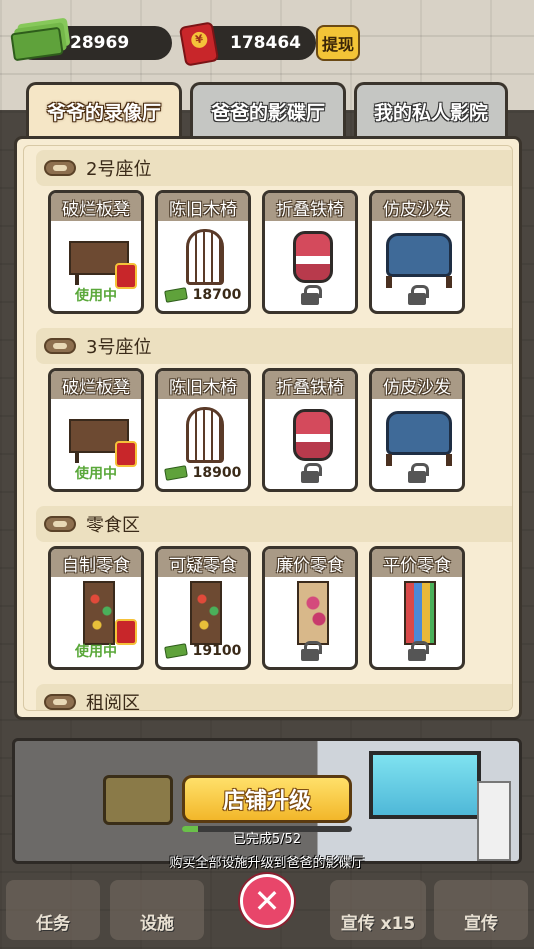 This screenshot has height=949, width=534. What do you see at coordinates (157, 910) in the screenshot?
I see `nav-facilities: 设施` at bounding box center [157, 910].